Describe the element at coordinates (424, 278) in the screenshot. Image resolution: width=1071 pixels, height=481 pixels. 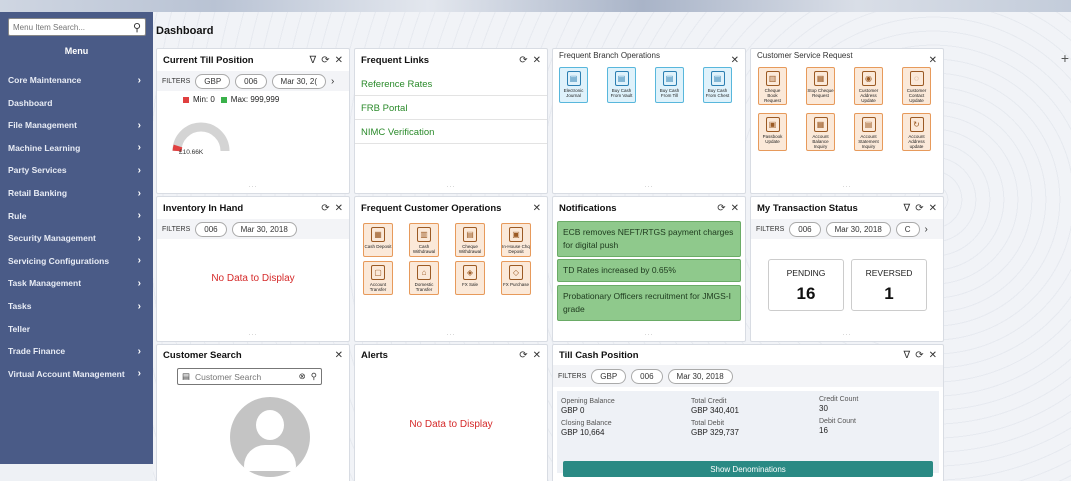
I see `operation-tile: ⌂ Domestic Transfer` at that location.